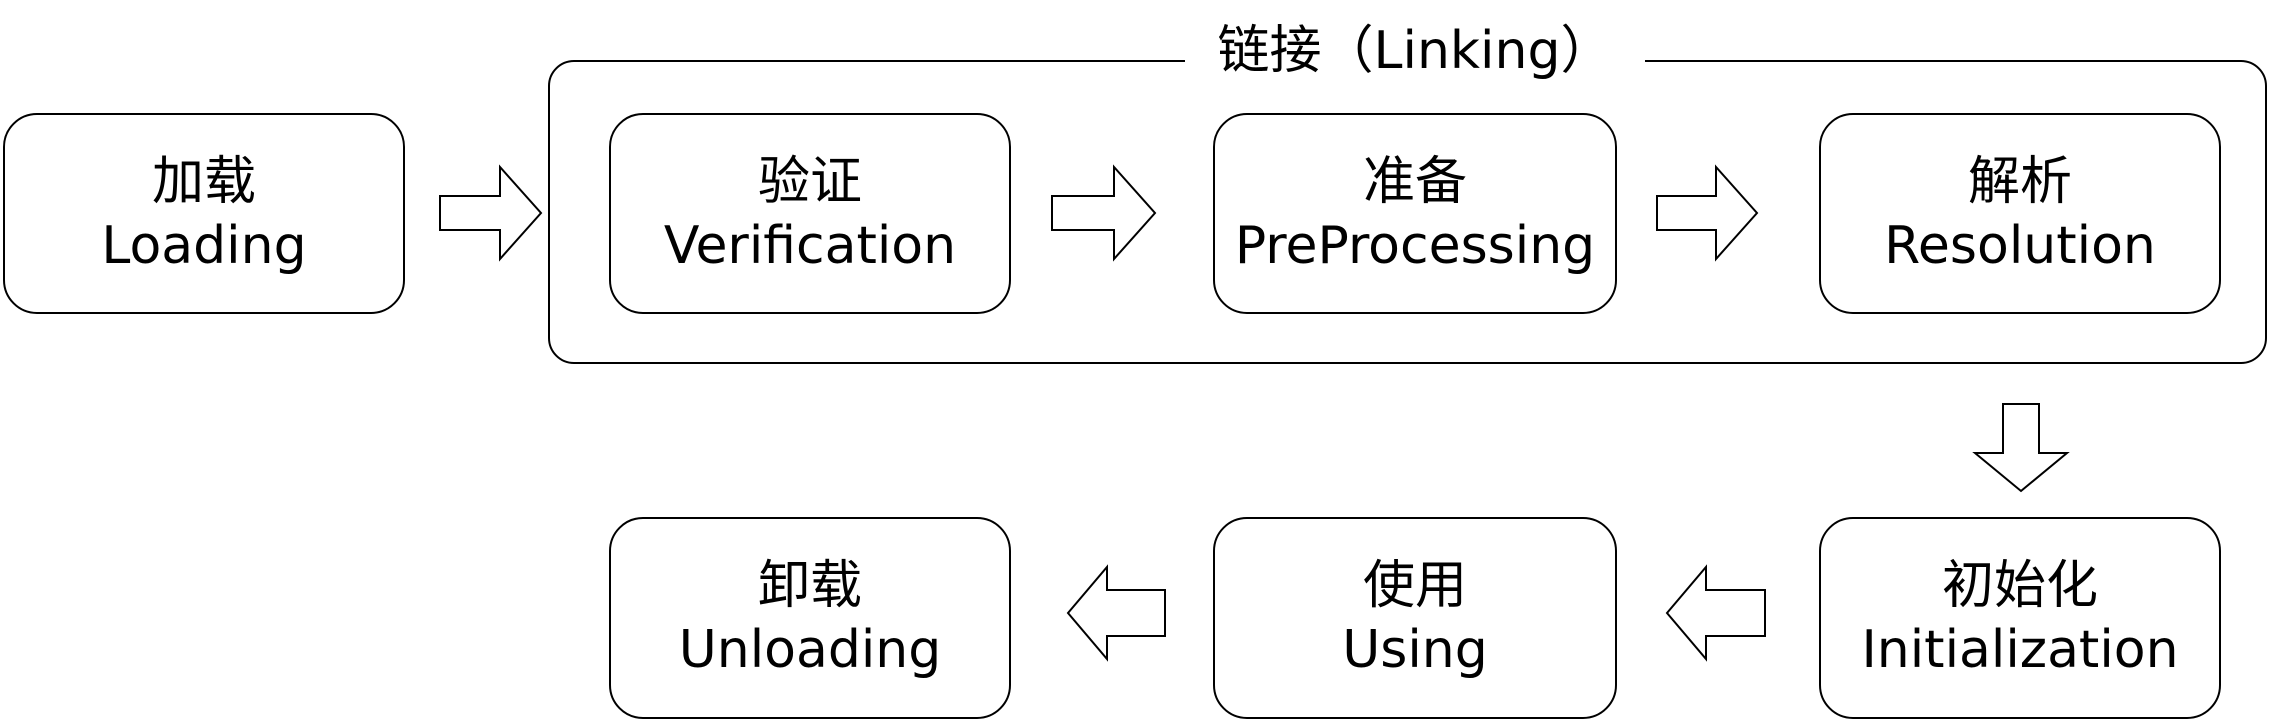 The height and width of the screenshot is (722, 2272). I want to click on arrow-right-preparation-to-resolution, so click(1707, 213).